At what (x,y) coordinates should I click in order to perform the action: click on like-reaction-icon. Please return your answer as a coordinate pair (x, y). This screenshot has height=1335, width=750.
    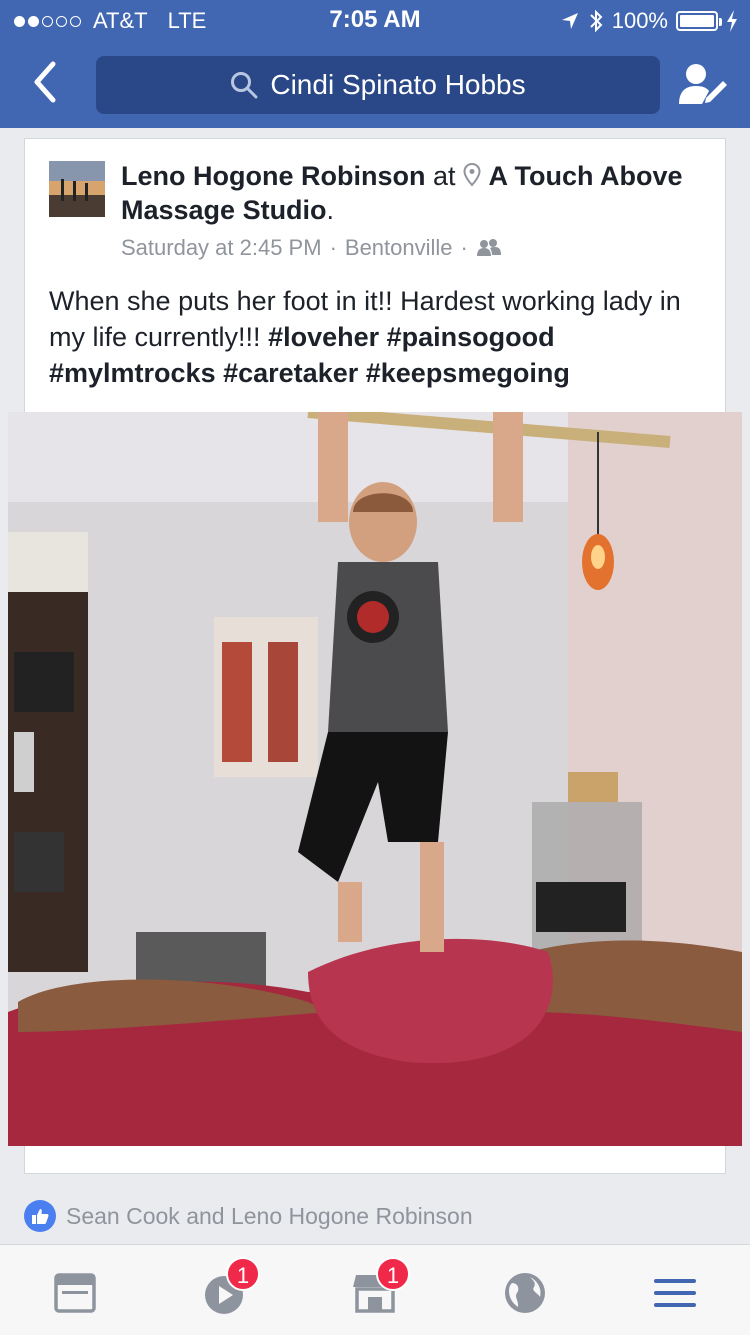
    Looking at the image, I should click on (40, 1216).